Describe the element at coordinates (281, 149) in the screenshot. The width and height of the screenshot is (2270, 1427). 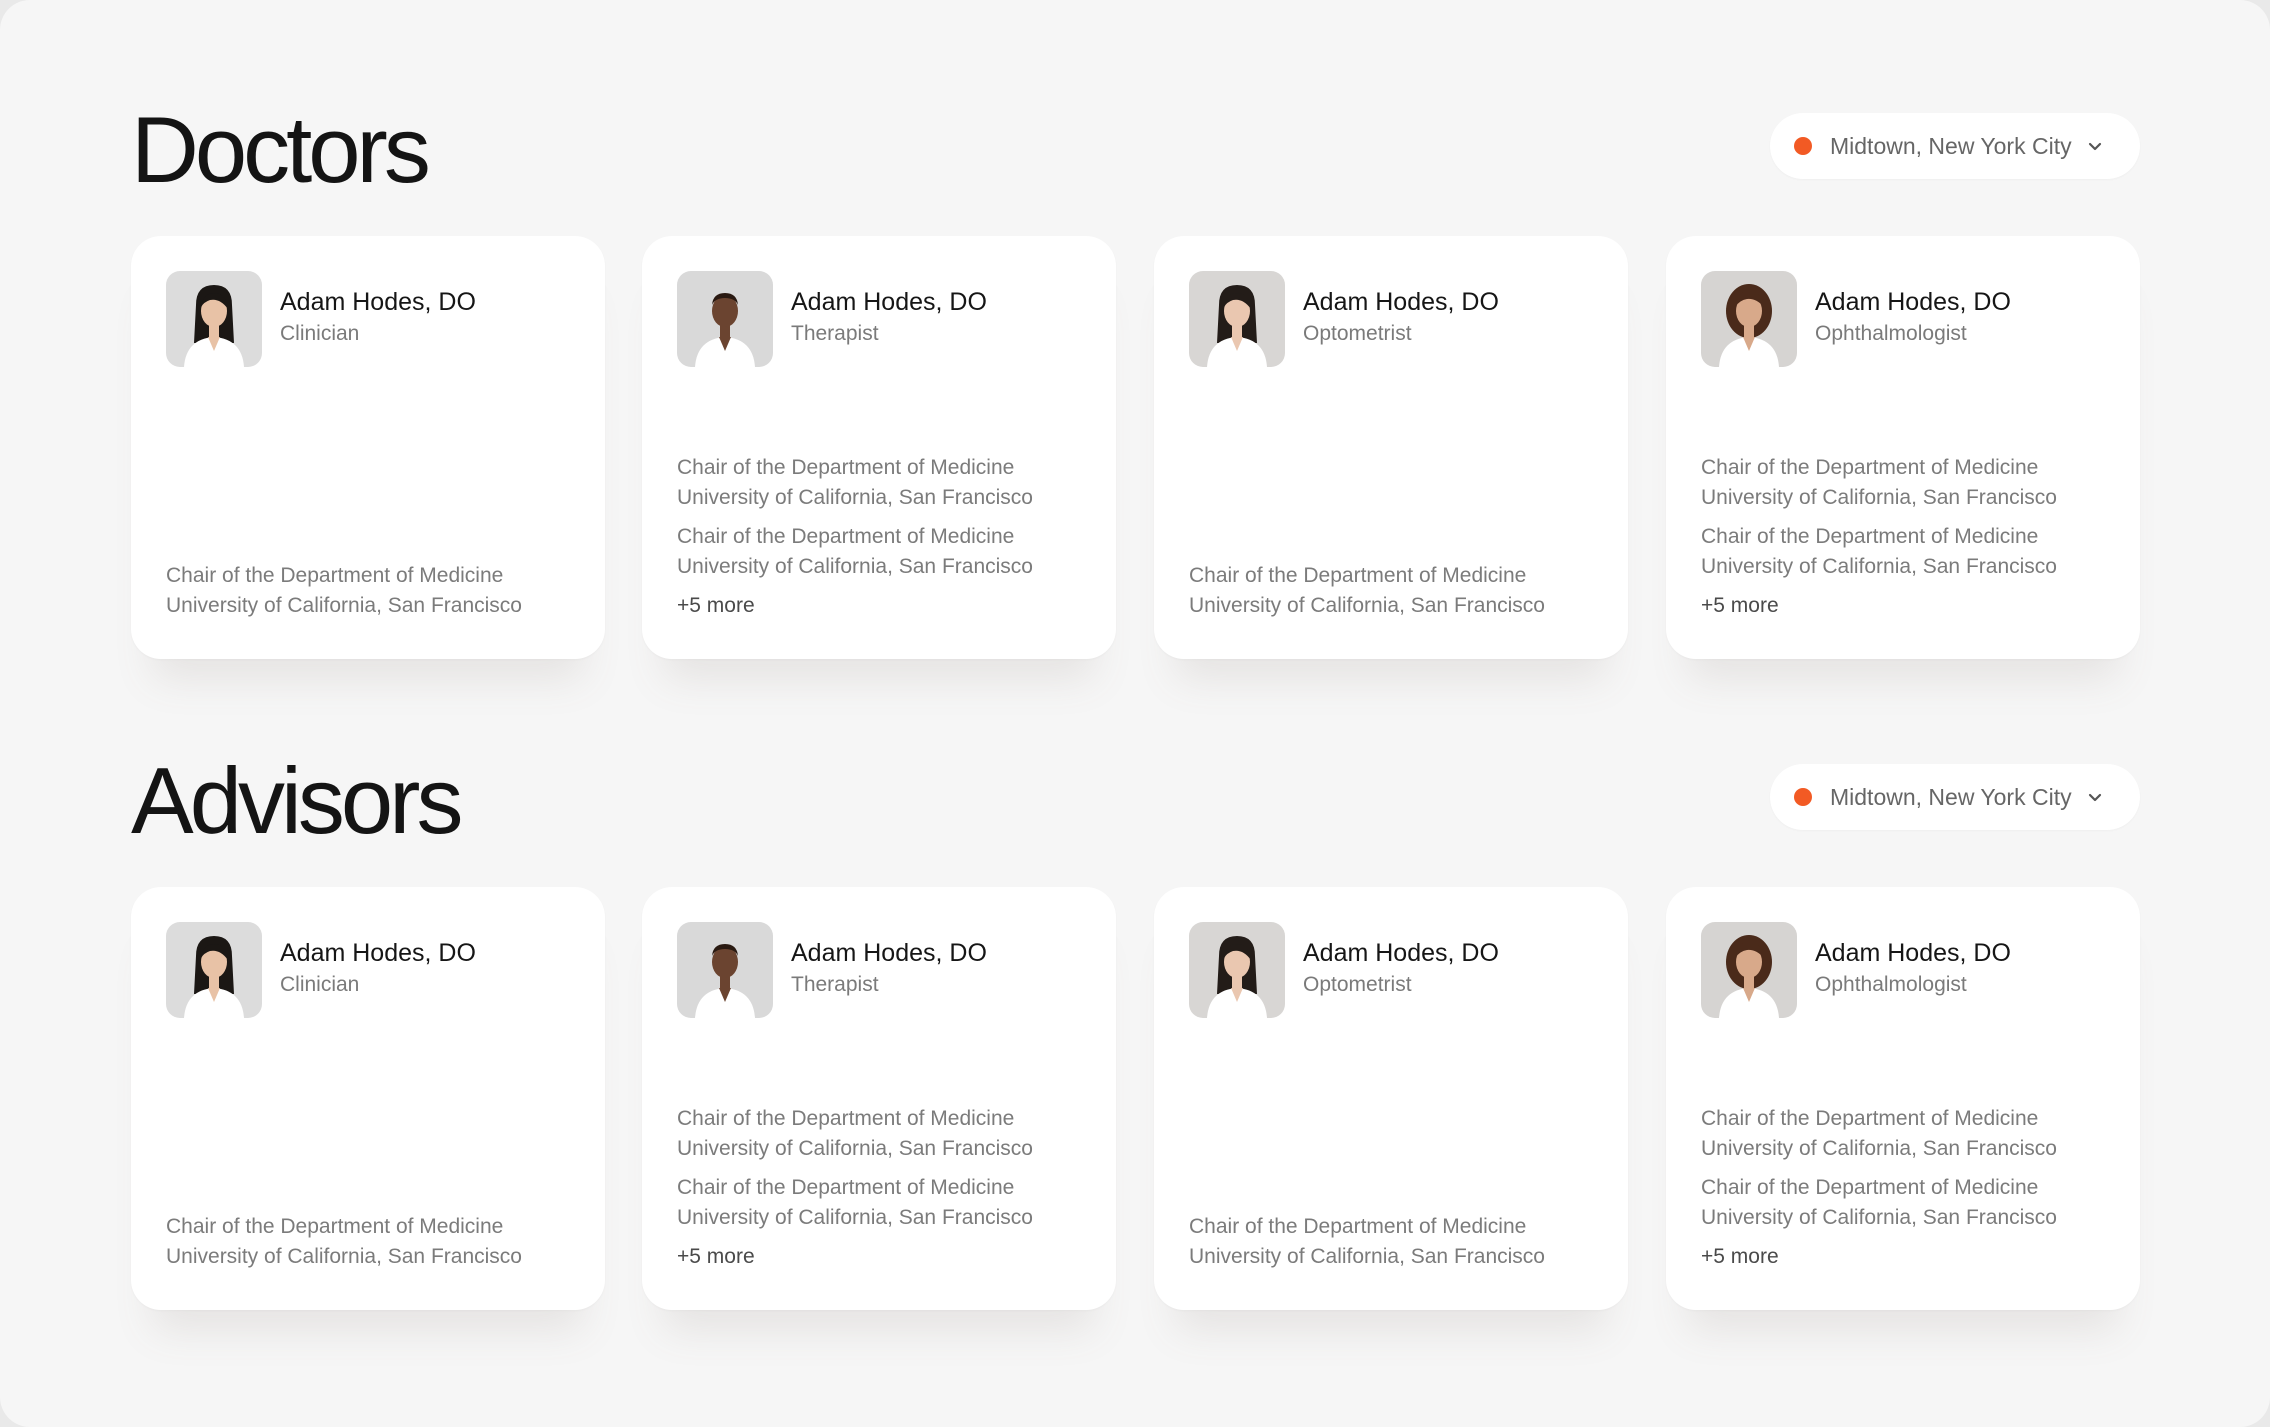
I see `section-title: Doctors` at that location.